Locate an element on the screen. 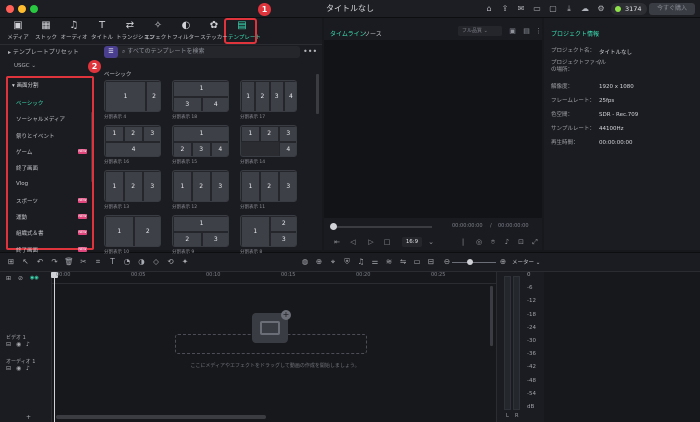 Image resolution: width=700 pixels, height=422 pixels. gear-icon: ⚙ is located at coordinates (601, 9).